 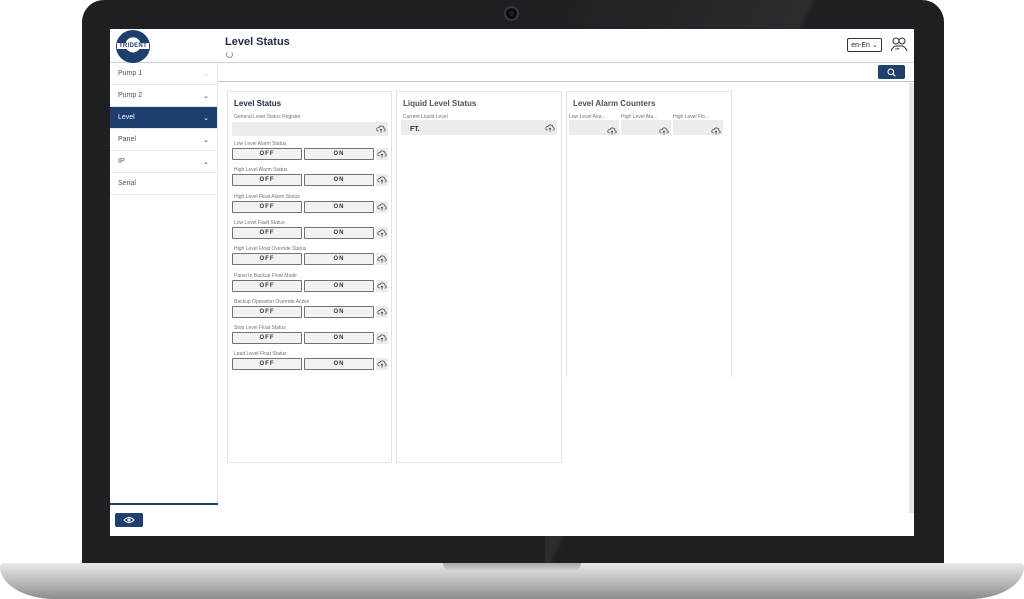 I want to click on sidebar-item-label: Pump 2, so click(x=130, y=95).